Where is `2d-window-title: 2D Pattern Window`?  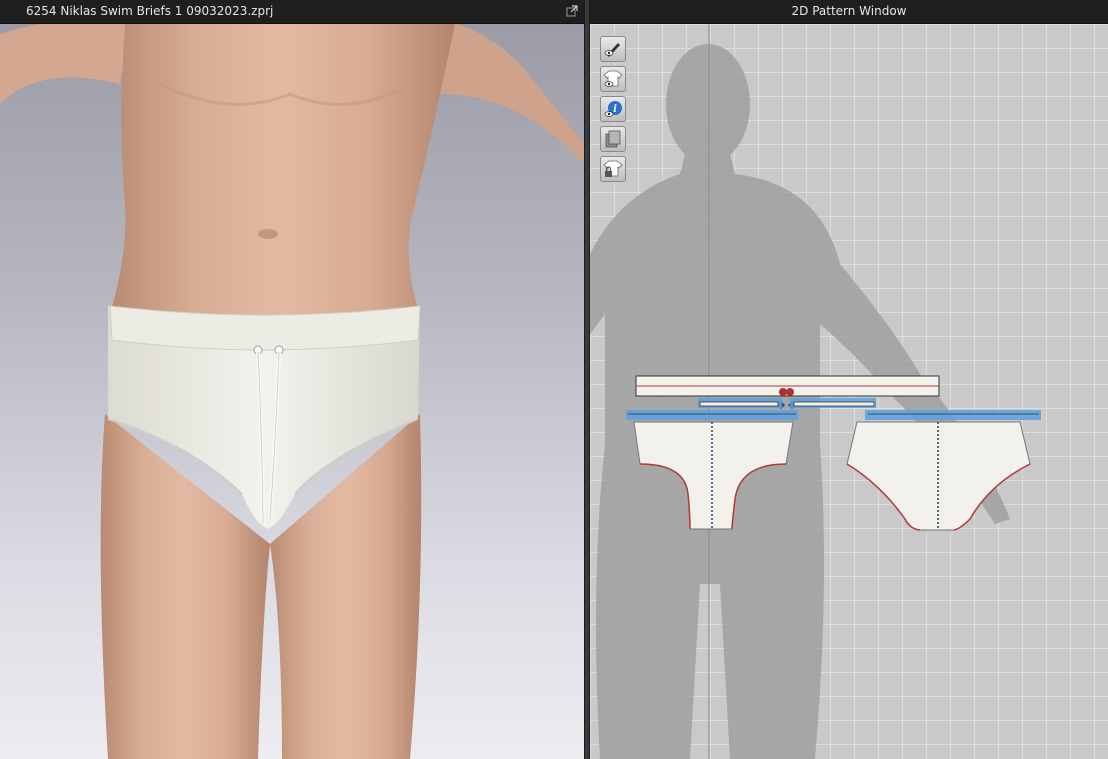
2d-window-title: 2D Pattern Window is located at coordinates (849, 11).